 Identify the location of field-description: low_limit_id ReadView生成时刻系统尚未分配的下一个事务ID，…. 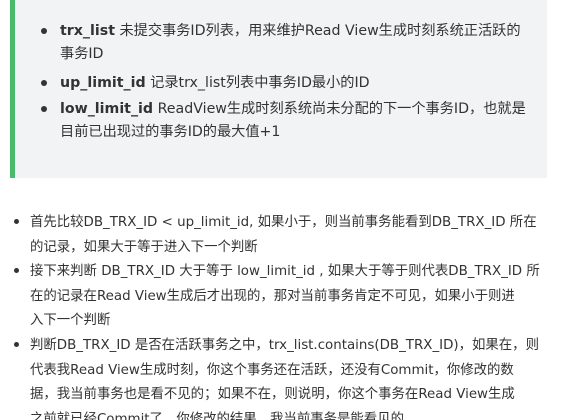
(298, 121).